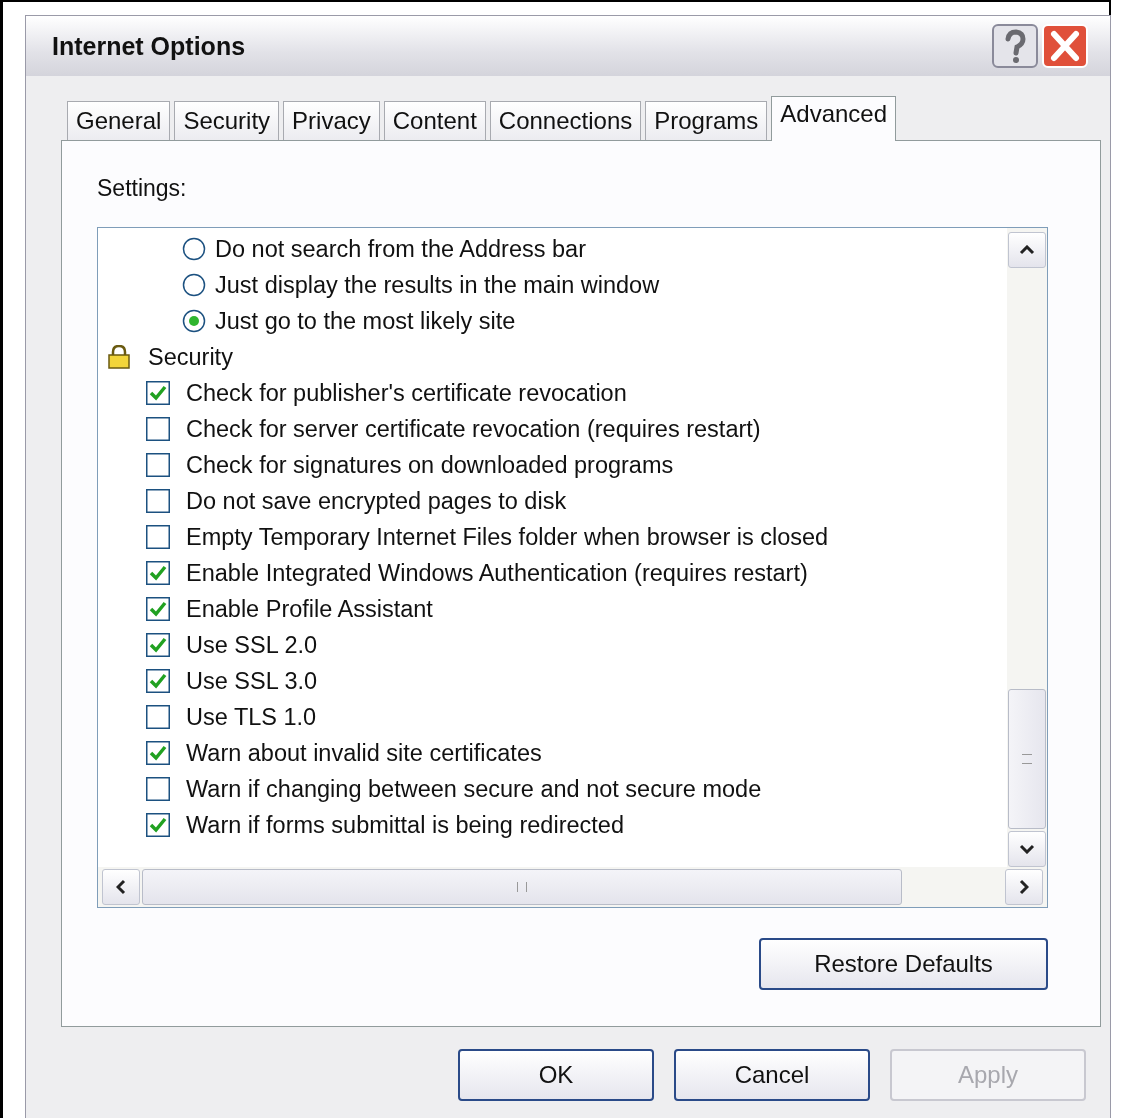  Describe the element at coordinates (406, 393) in the screenshot. I see `option-label: Check for publisher's certificate revocation` at that location.